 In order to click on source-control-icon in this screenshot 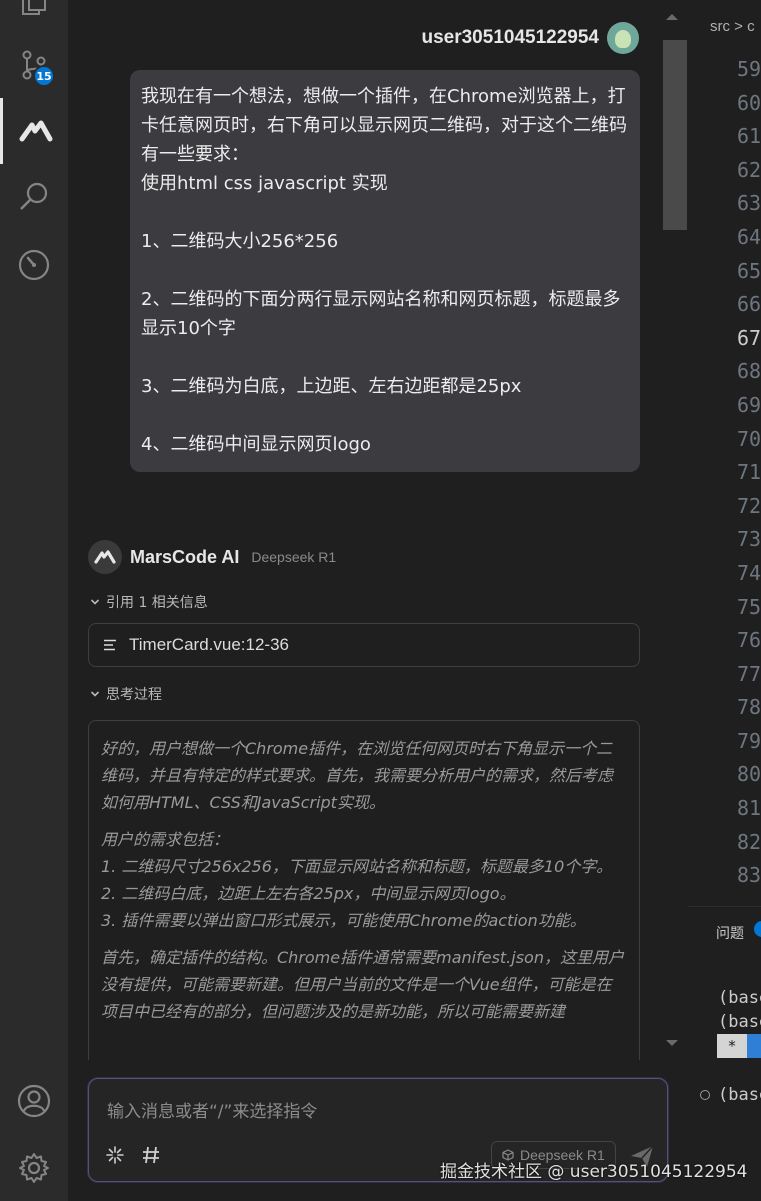, I will do `click(34, 65)`.